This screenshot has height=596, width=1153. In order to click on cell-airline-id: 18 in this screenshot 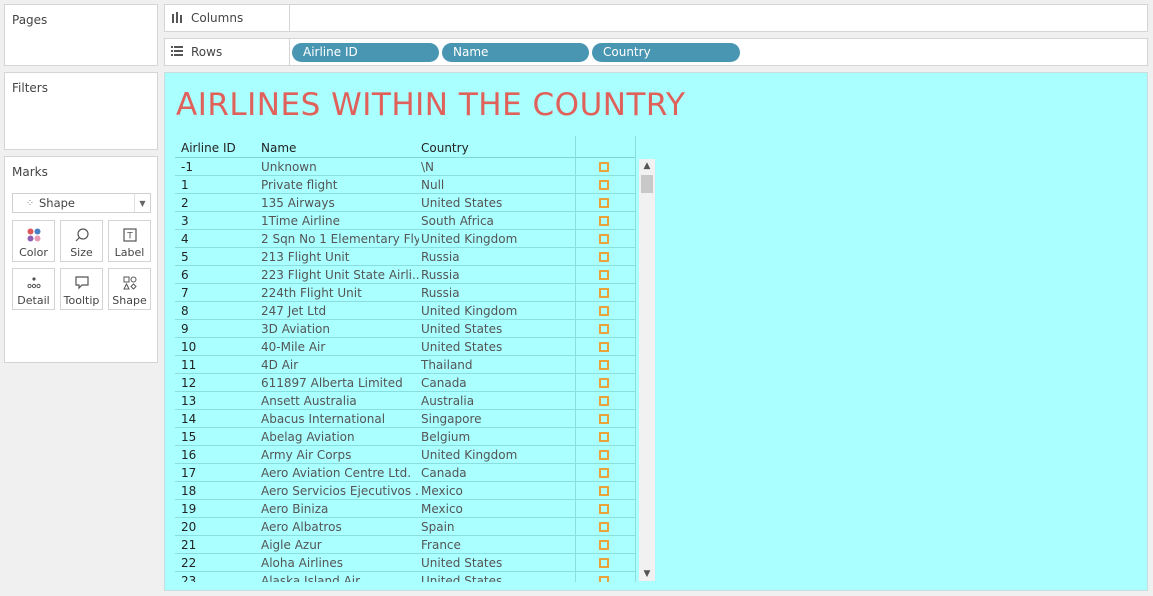, I will do `click(189, 491)`.